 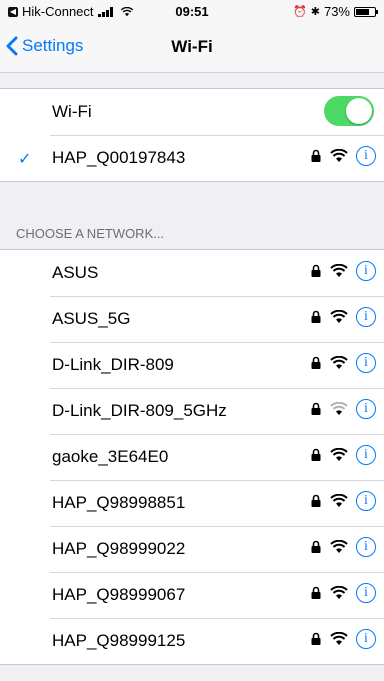 I want to click on current-network-row: ✓ HAP_Q00197843 i, so click(x=192, y=158).